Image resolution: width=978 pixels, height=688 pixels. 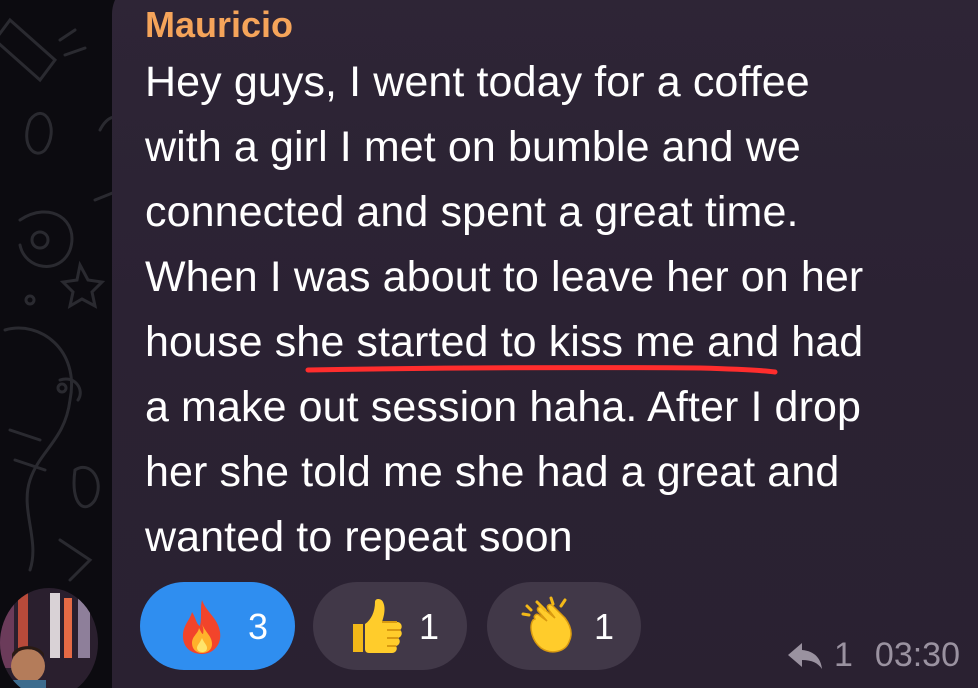 What do you see at coordinates (843, 655) in the screenshot?
I see `reply-count: 1` at bounding box center [843, 655].